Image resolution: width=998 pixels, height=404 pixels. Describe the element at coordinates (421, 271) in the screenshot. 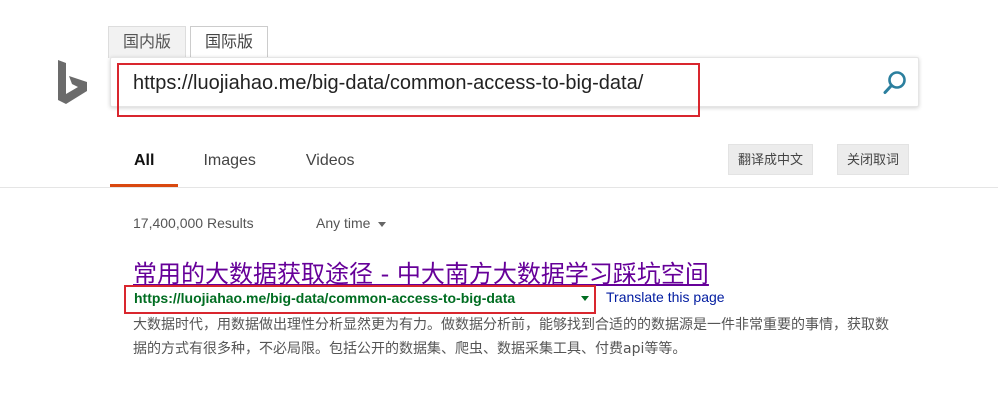

I see `result-title-link: 常用的大数据获取途径 - 中大南方大数据学习踩坑空间` at that location.